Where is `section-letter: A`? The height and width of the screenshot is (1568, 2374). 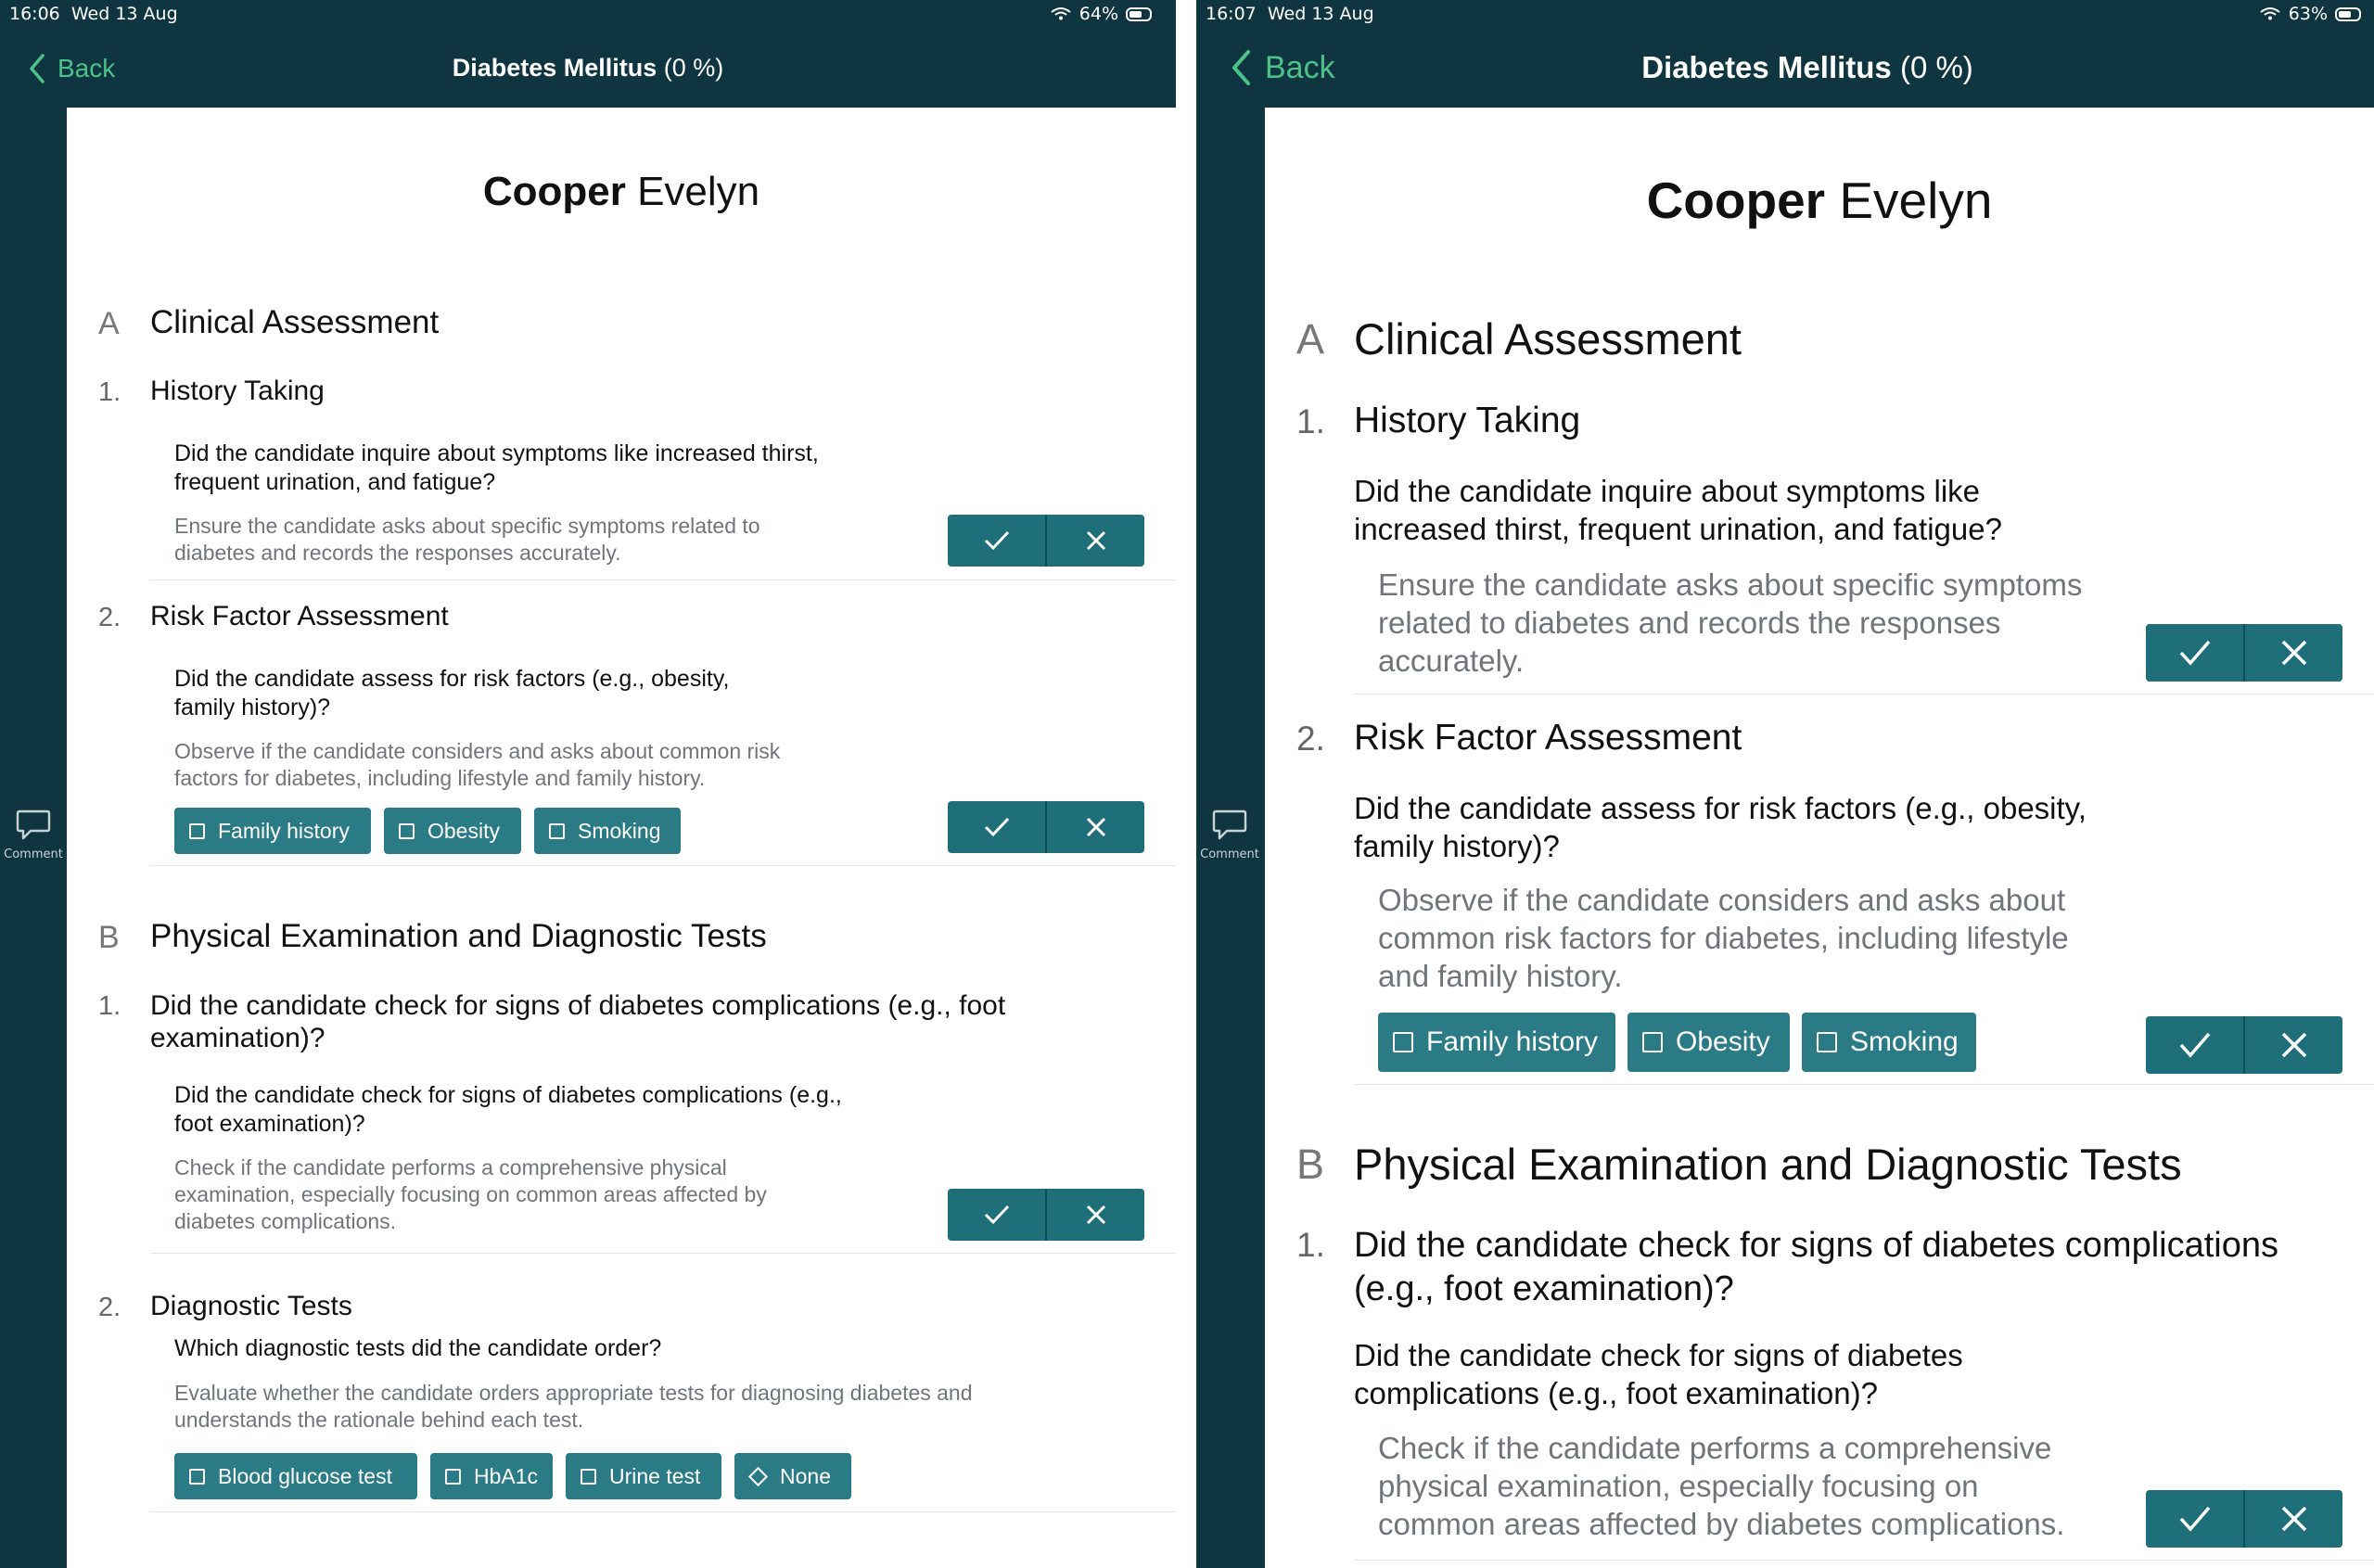
section-letter: A is located at coordinates (1310, 339).